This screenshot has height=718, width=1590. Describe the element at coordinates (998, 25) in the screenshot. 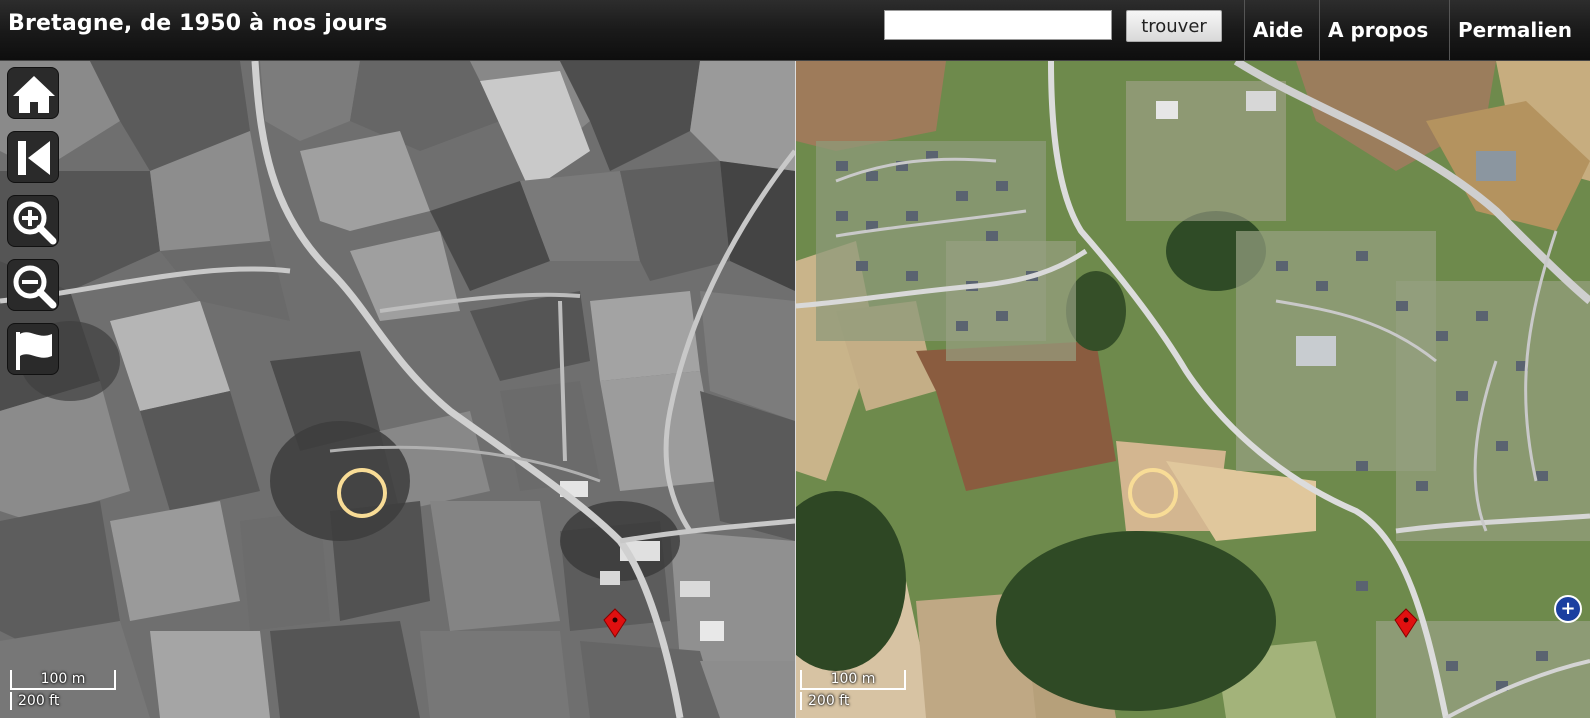

I see `search-input` at that location.